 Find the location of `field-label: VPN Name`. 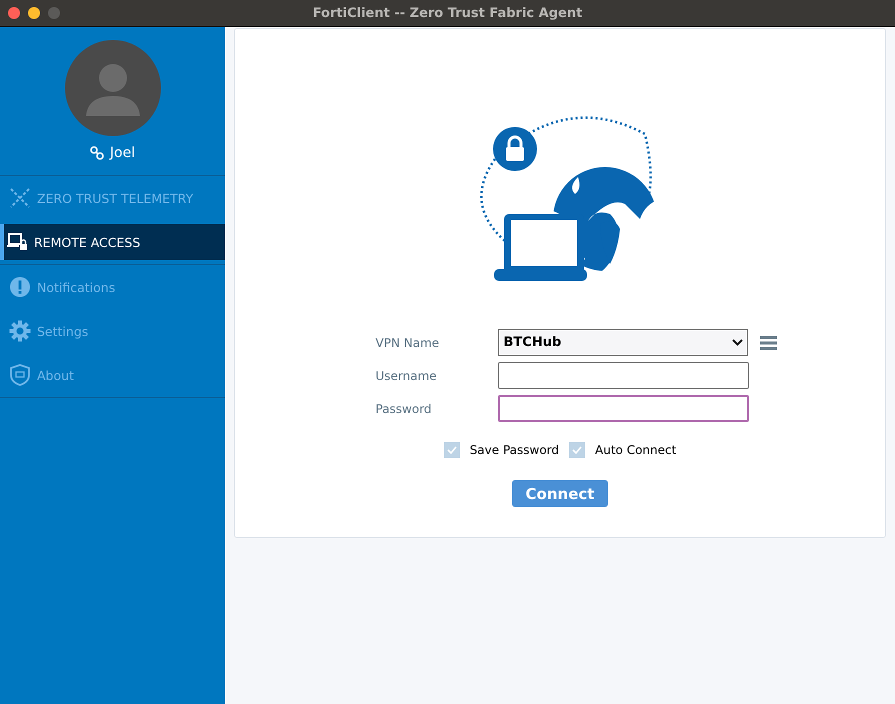

field-label: VPN Name is located at coordinates (408, 343).